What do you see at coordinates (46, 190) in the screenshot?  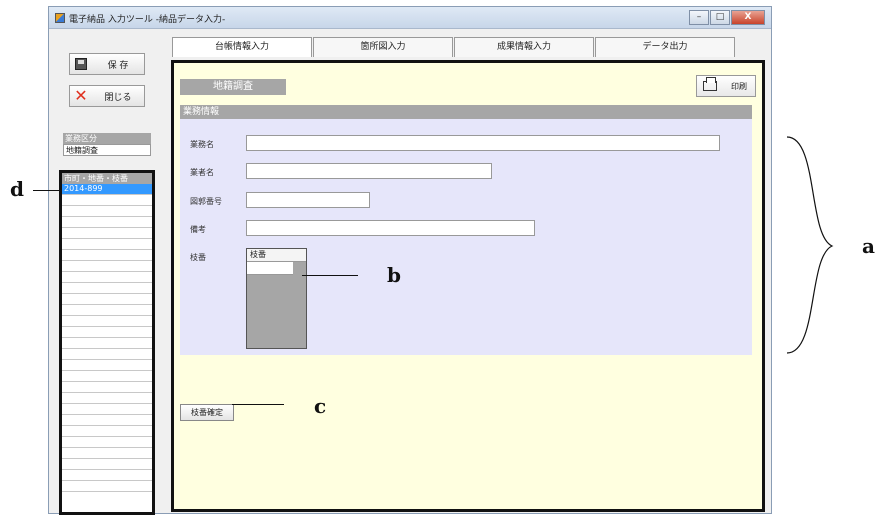 I see `annotation-d-line` at bounding box center [46, 190].